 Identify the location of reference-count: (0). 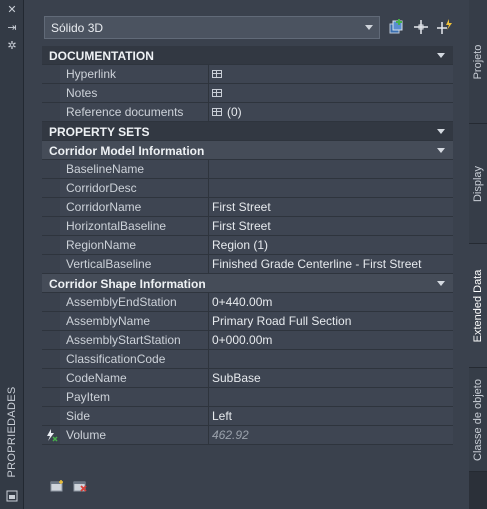
(234, 112).